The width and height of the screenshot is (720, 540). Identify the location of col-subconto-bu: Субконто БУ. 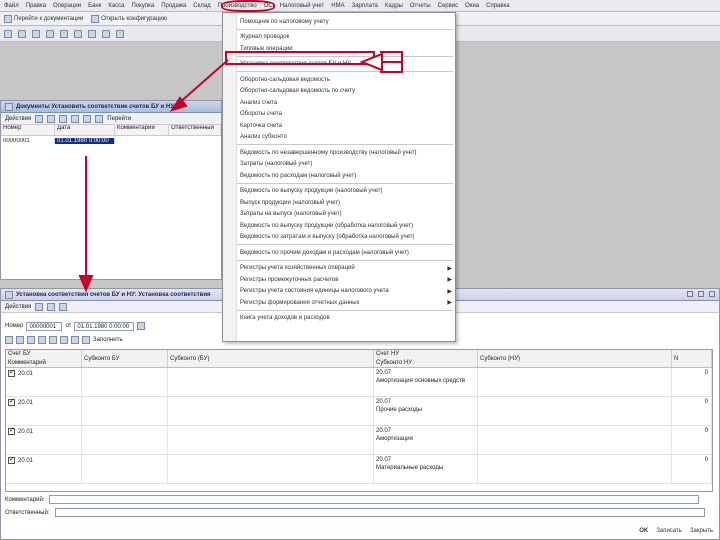
(125, 358).